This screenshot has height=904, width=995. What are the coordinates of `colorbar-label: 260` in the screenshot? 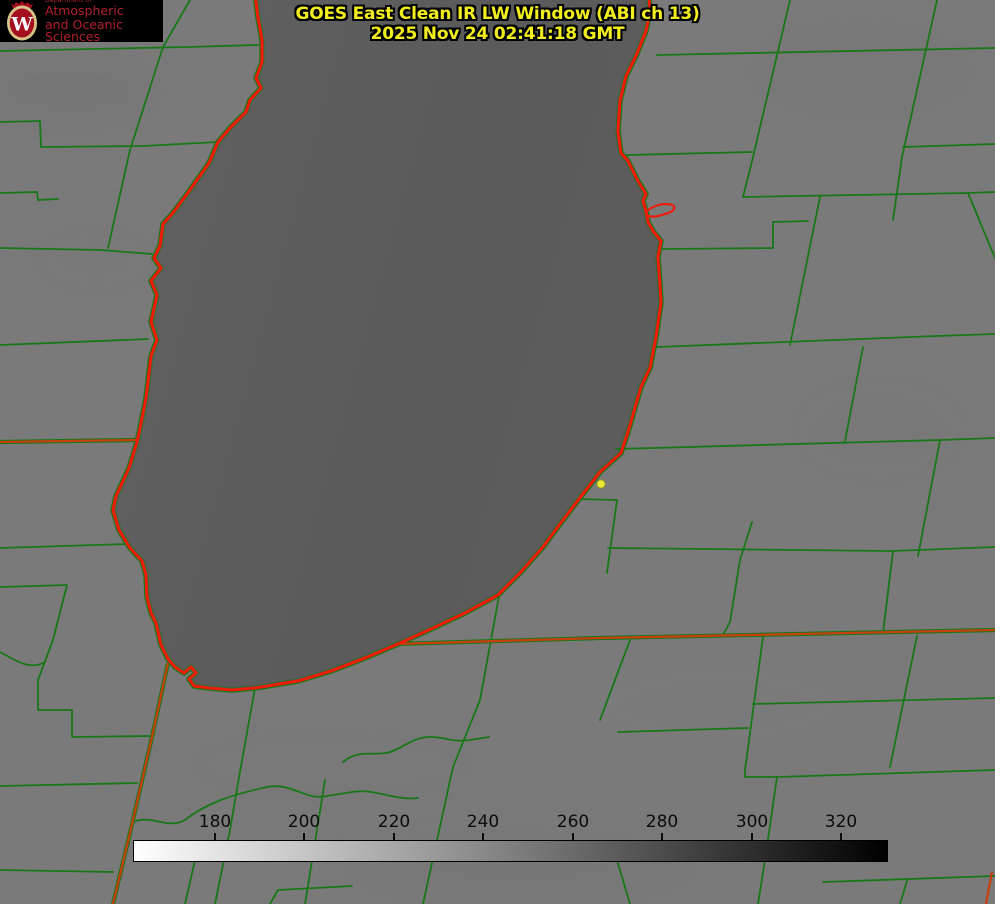 It's located at (573, 822).